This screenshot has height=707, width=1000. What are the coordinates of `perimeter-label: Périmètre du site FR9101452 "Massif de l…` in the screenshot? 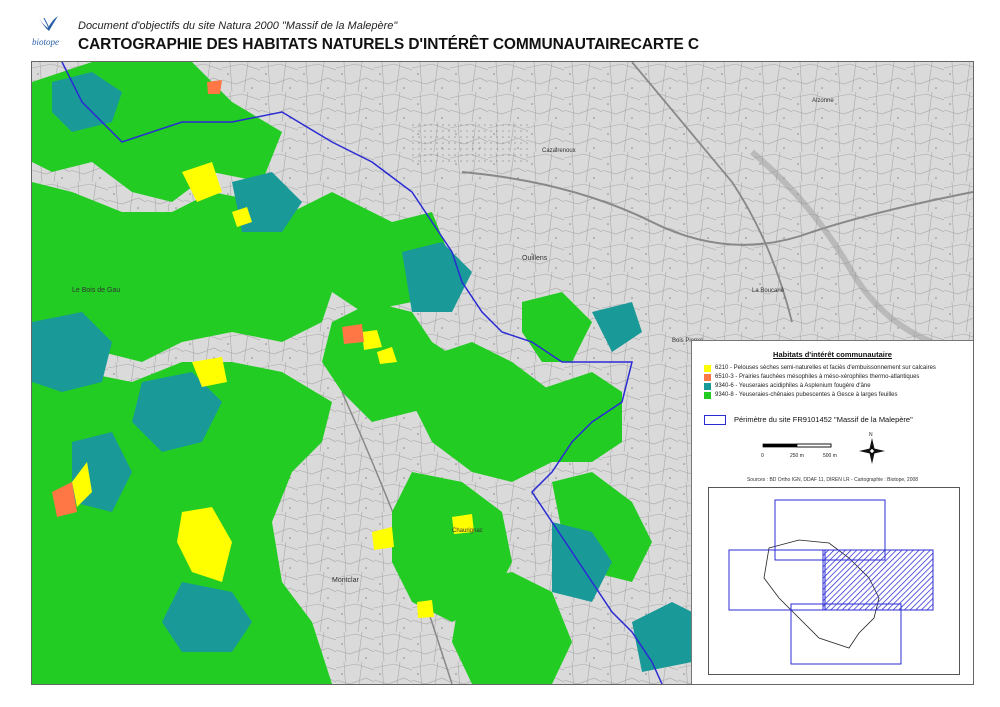 It's located at (823, 419).